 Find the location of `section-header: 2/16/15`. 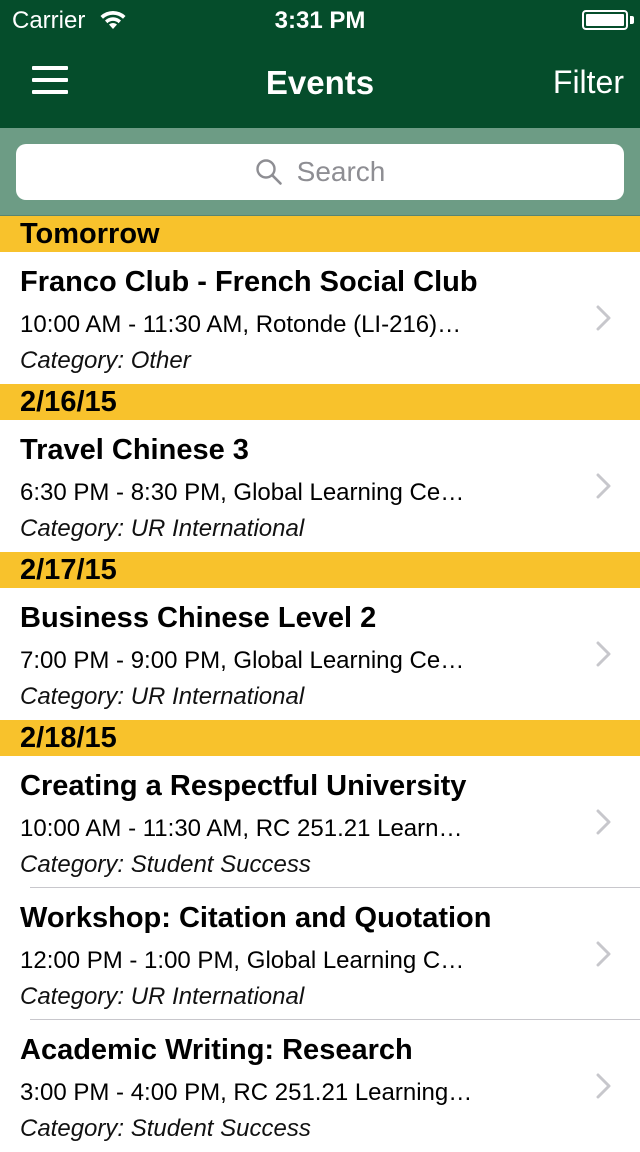

section-header: 2/16/15 is located at coordinates (320, 402).